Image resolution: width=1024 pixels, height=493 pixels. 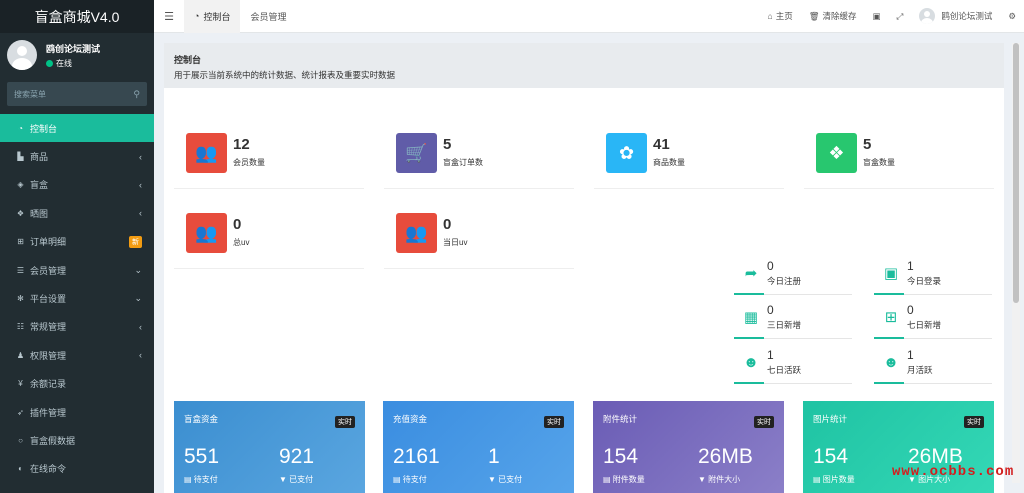 I want to click on card-label-primary: ▤ 附件数量, so click(x=624, y=479).